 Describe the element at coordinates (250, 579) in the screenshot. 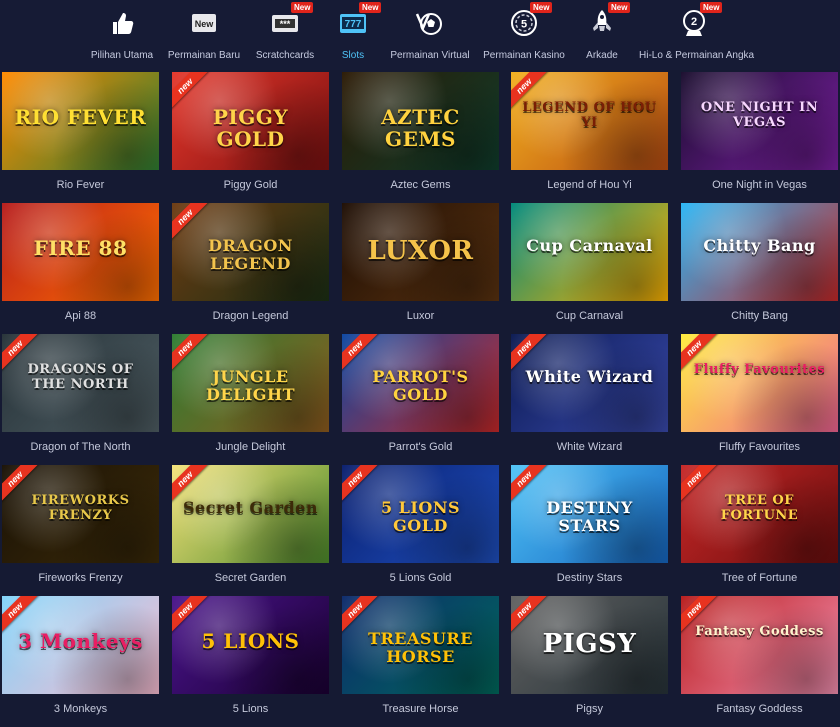

I see `game-title: Secret Garden` at that location.